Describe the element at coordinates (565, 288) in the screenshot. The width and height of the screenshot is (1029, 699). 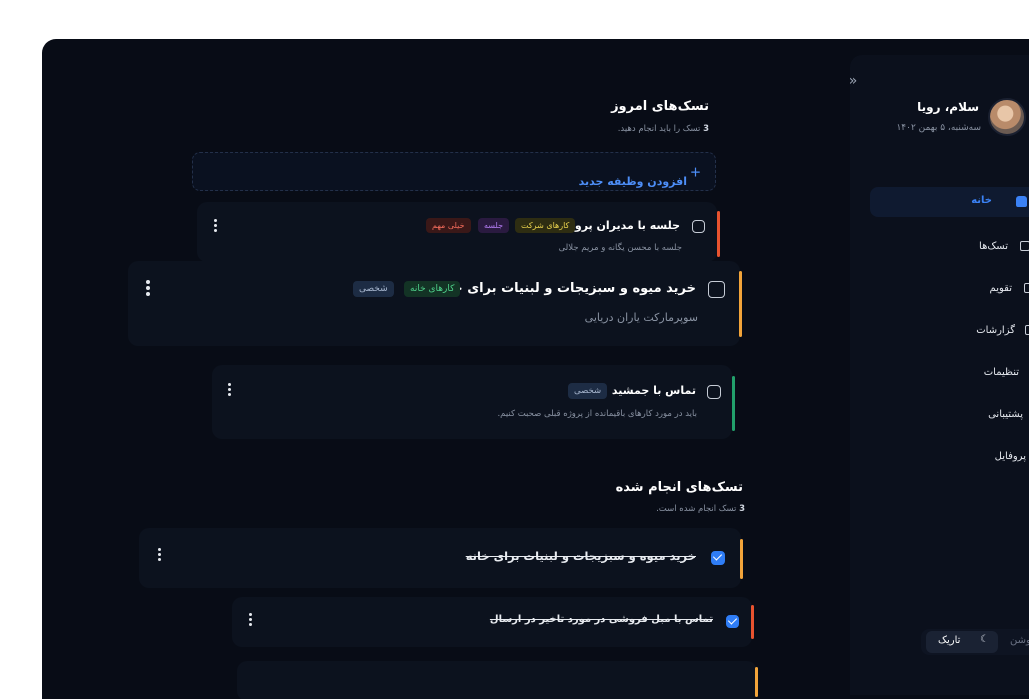
I see `task-title: خرید میوه و سبزیجات و لبنیات برای خانه` at that location.